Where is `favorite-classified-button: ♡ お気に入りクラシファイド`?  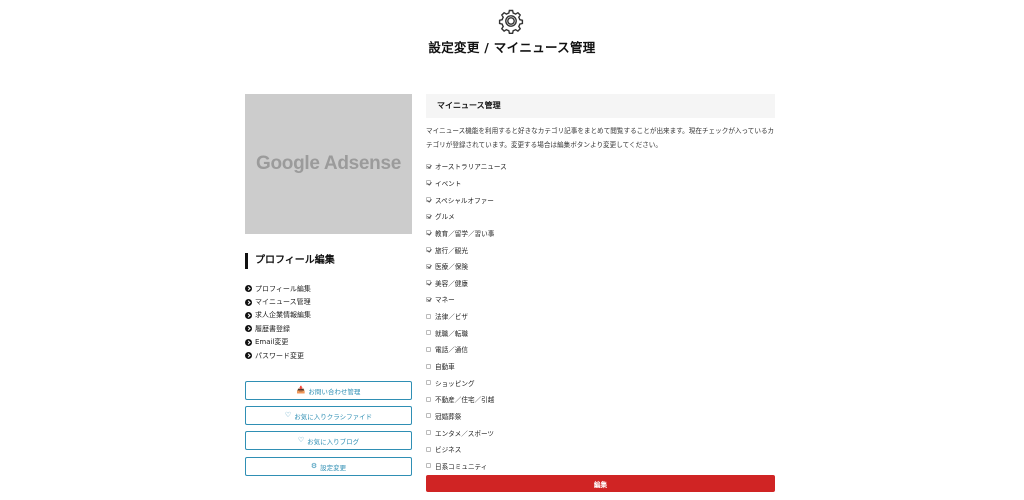
favorite-classified-button: ♡ お気に入りクラシファイド is located at coordinates (328, 415).